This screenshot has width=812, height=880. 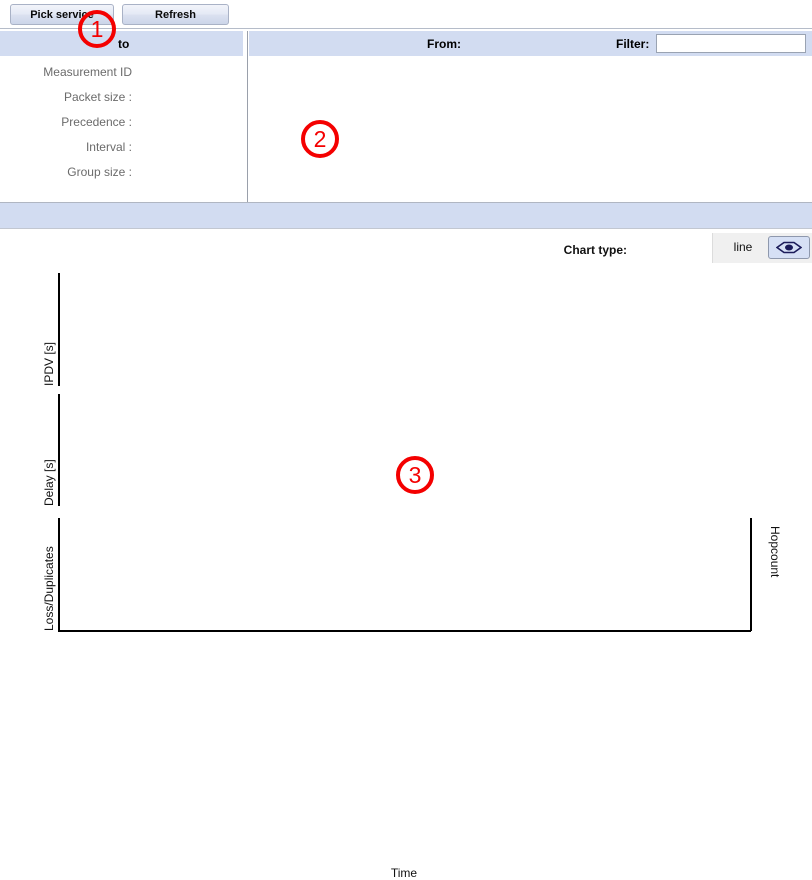 I want to click on panel-divider, so click(x=247, y=117).